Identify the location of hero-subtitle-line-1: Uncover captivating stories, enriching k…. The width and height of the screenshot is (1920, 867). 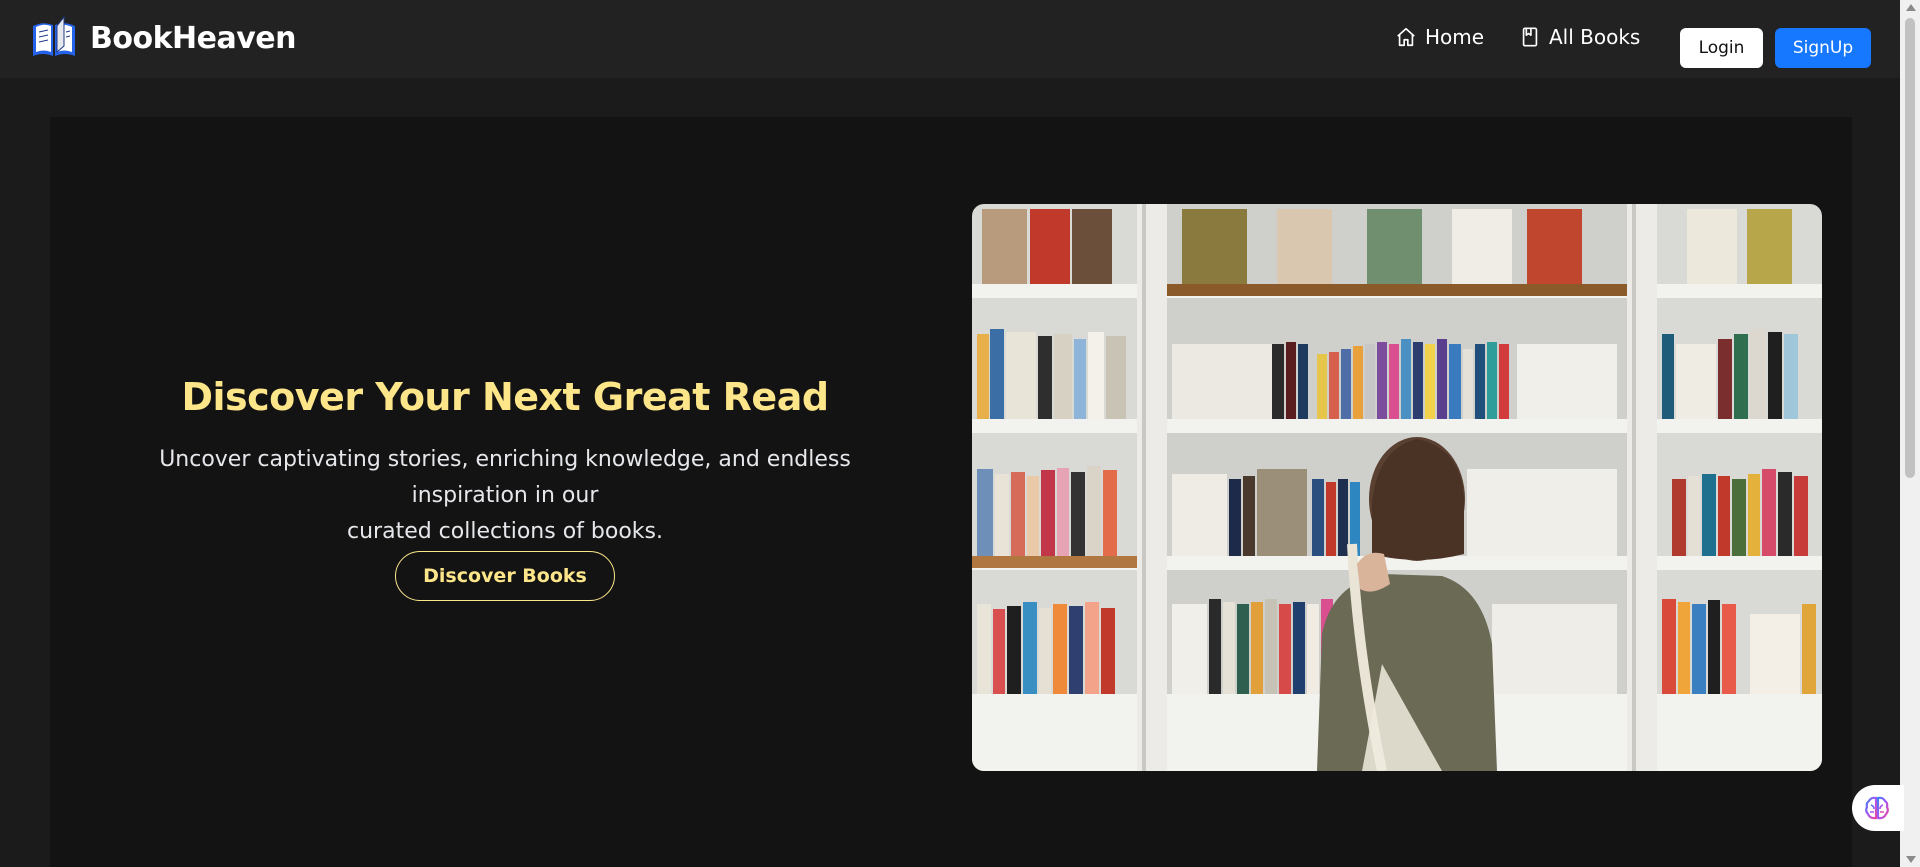
(505, 477).